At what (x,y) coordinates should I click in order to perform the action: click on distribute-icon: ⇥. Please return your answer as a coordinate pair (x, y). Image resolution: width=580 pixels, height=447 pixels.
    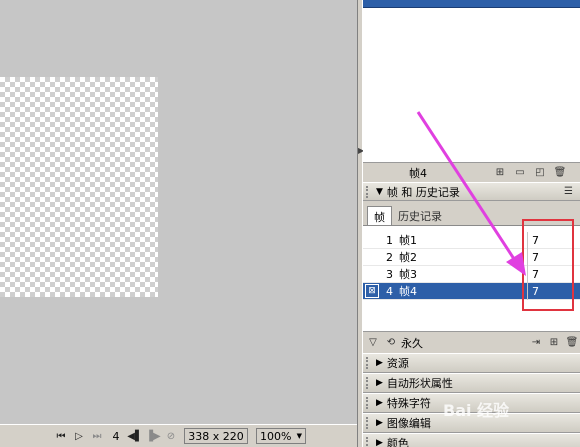
    Looking at the image, I should click on (536, 343).